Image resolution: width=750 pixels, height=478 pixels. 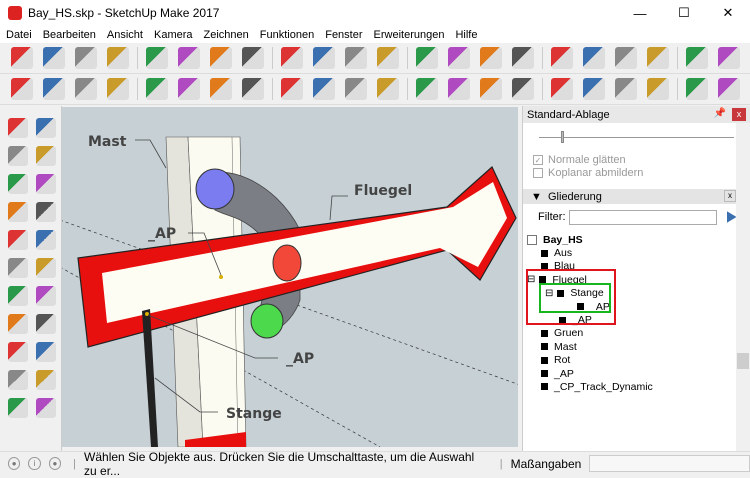 What do you see at coordinates (34, 463) in the screenshot?
I see `info-icon: i` at bounding box center [34, 463].